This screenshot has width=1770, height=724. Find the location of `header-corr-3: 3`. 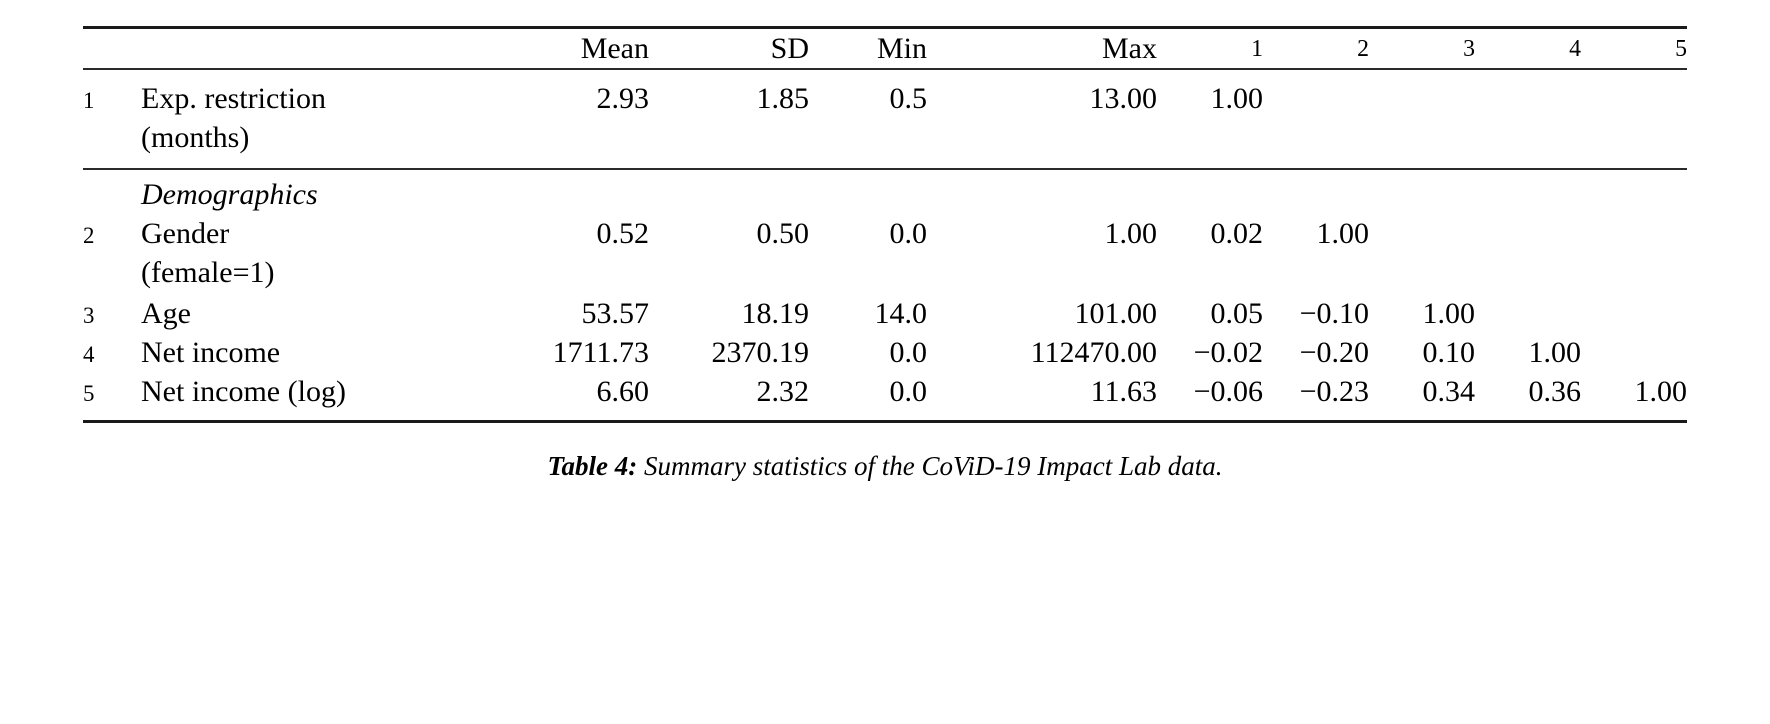

header-corr-3: 3 is located at coordinates (1422, 49).